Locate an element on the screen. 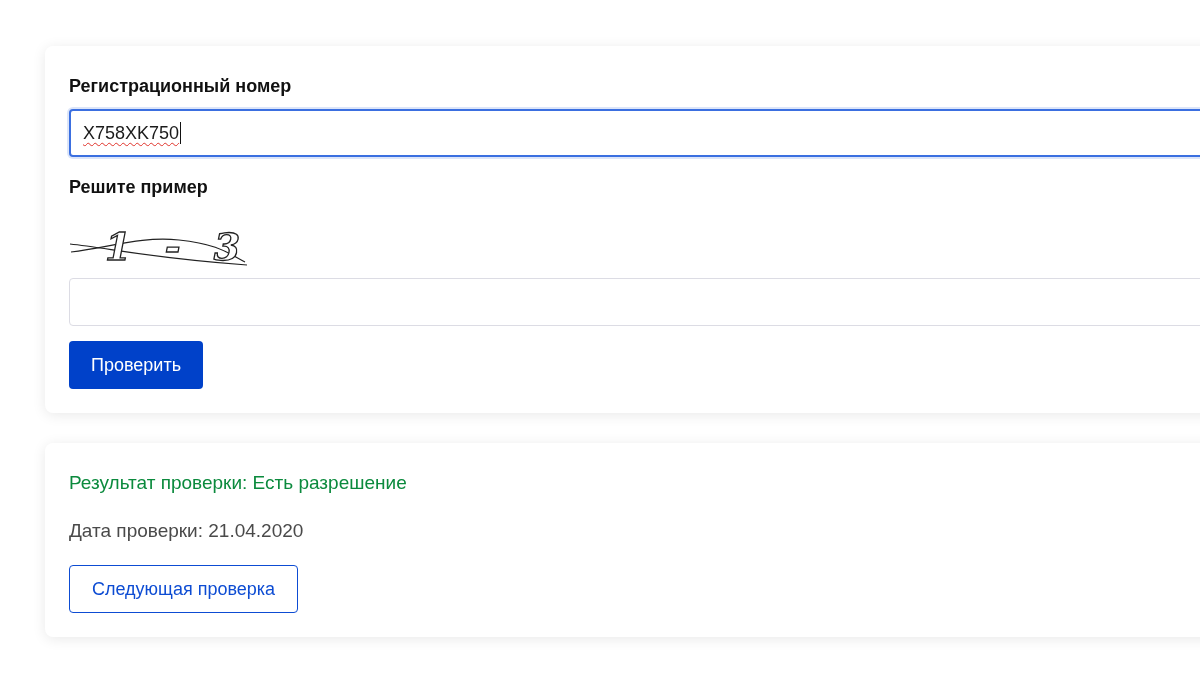 Image resolution: width=1200 pixels, height=676 pixels. field-label: Регистрационный номер is located at coordinates (180, 86).